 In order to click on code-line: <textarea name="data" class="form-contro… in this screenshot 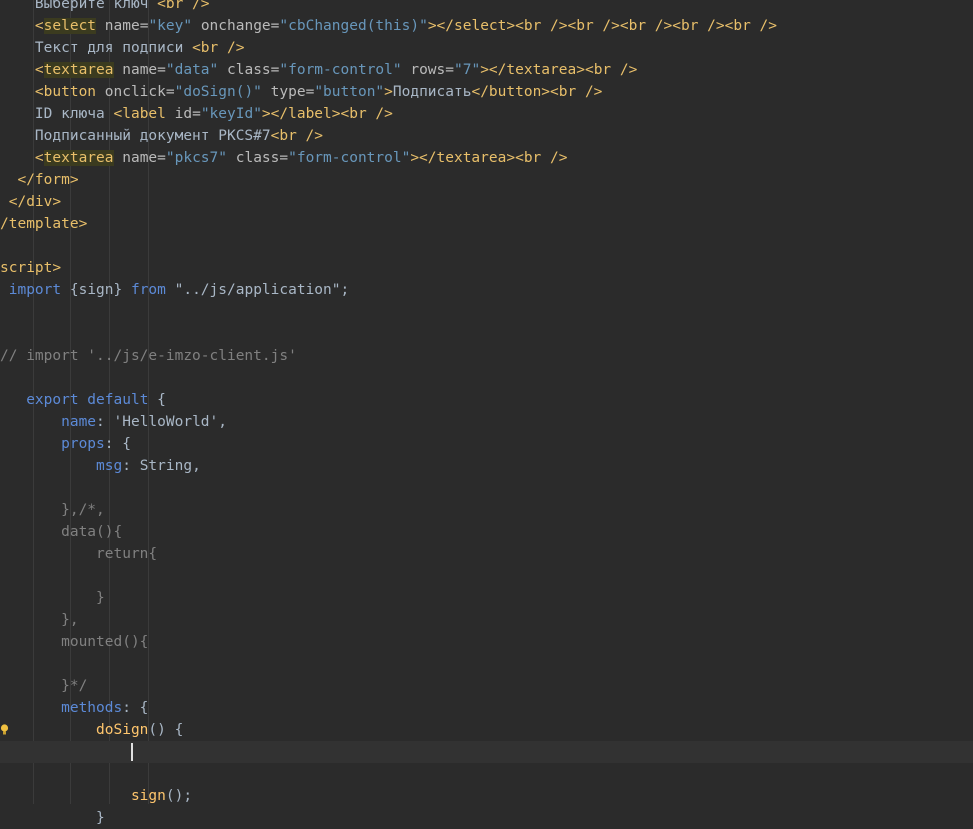, I will do `click(486, 70)`.